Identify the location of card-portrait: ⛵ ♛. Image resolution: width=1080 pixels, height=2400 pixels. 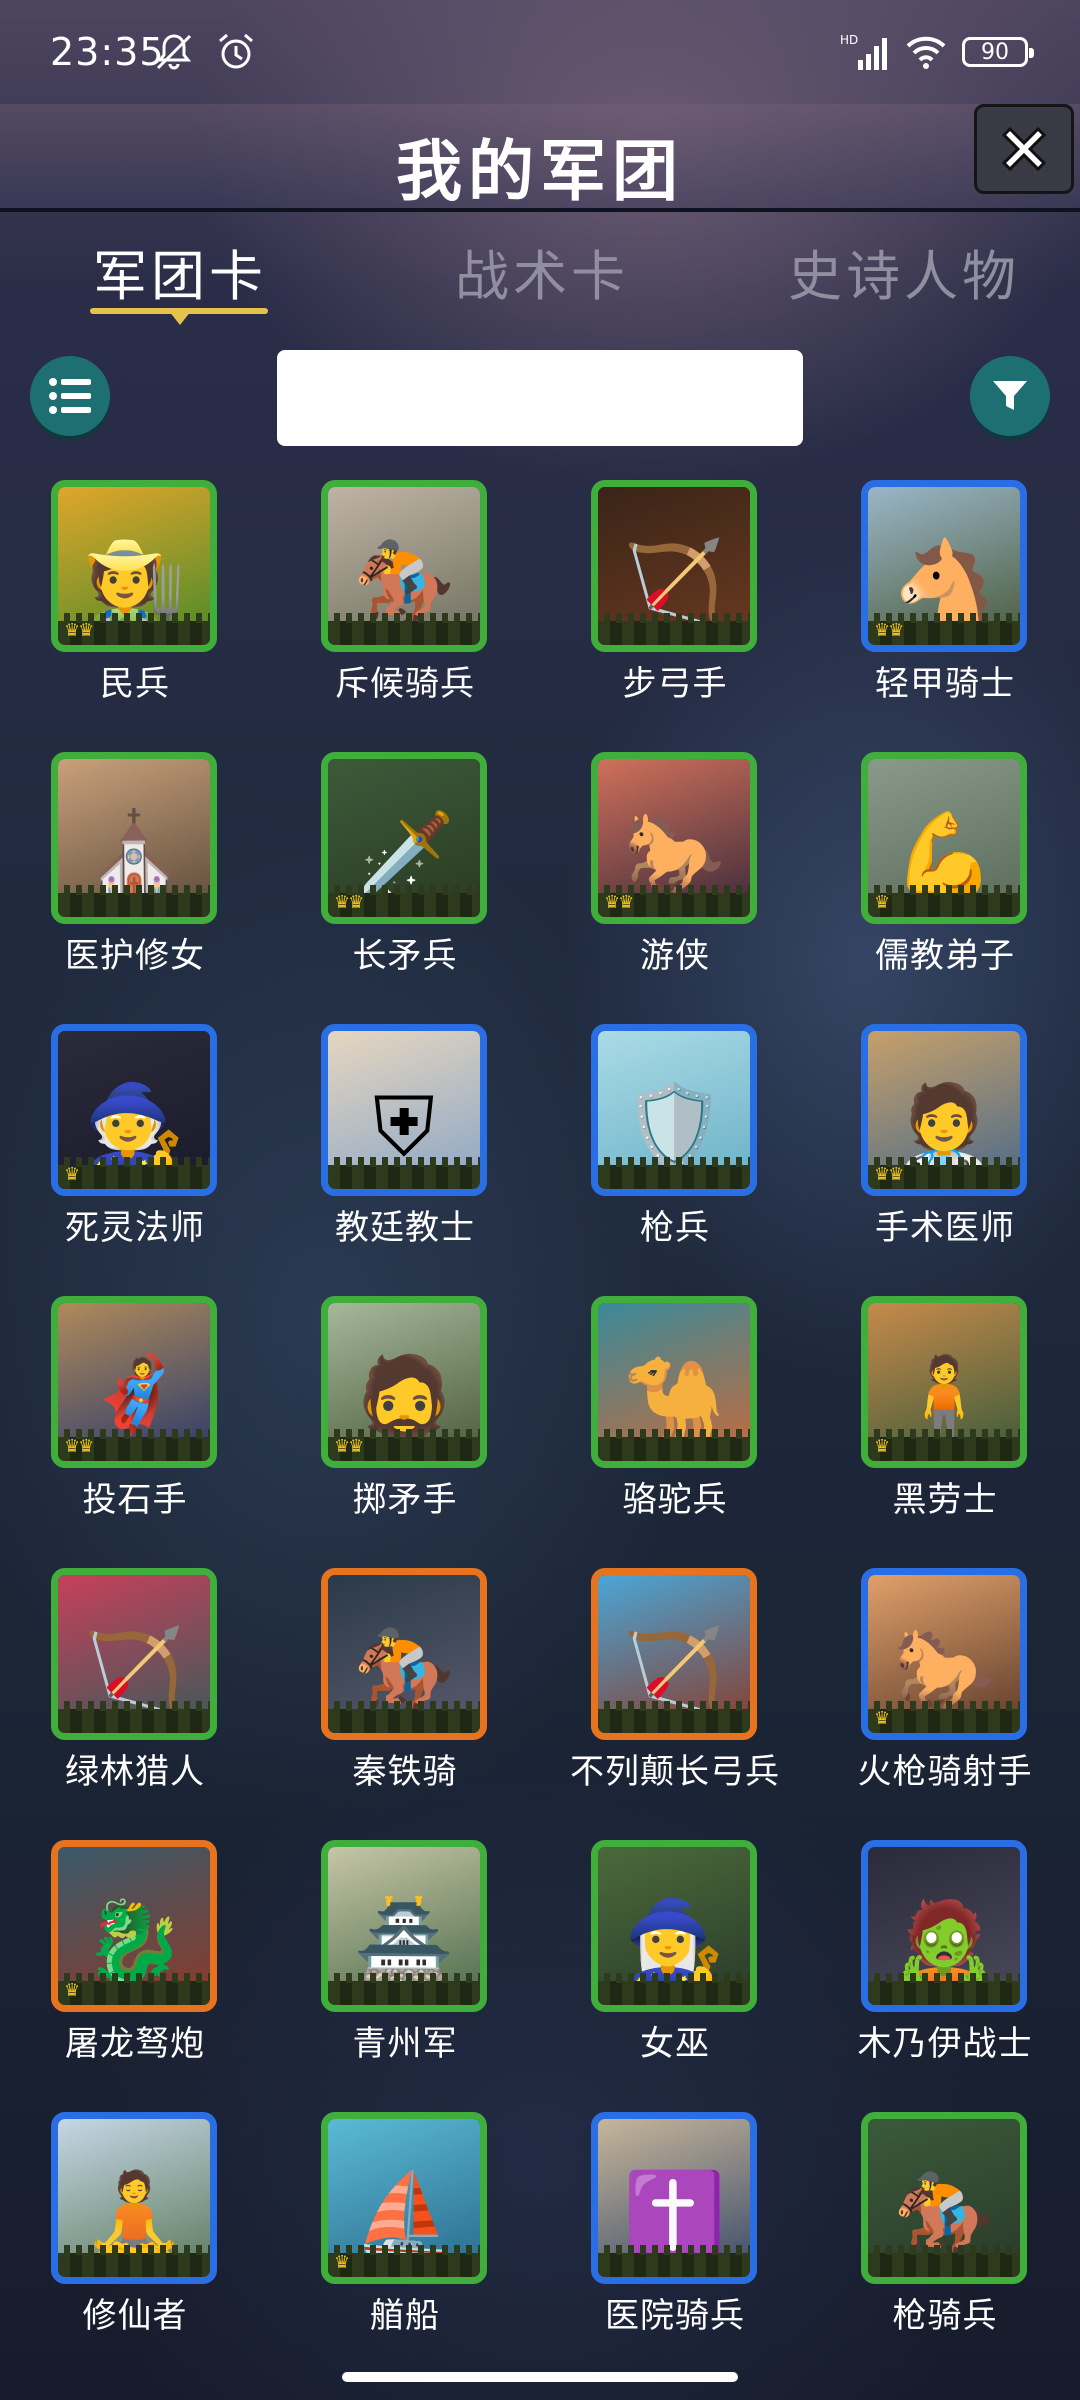
(404, 2198).